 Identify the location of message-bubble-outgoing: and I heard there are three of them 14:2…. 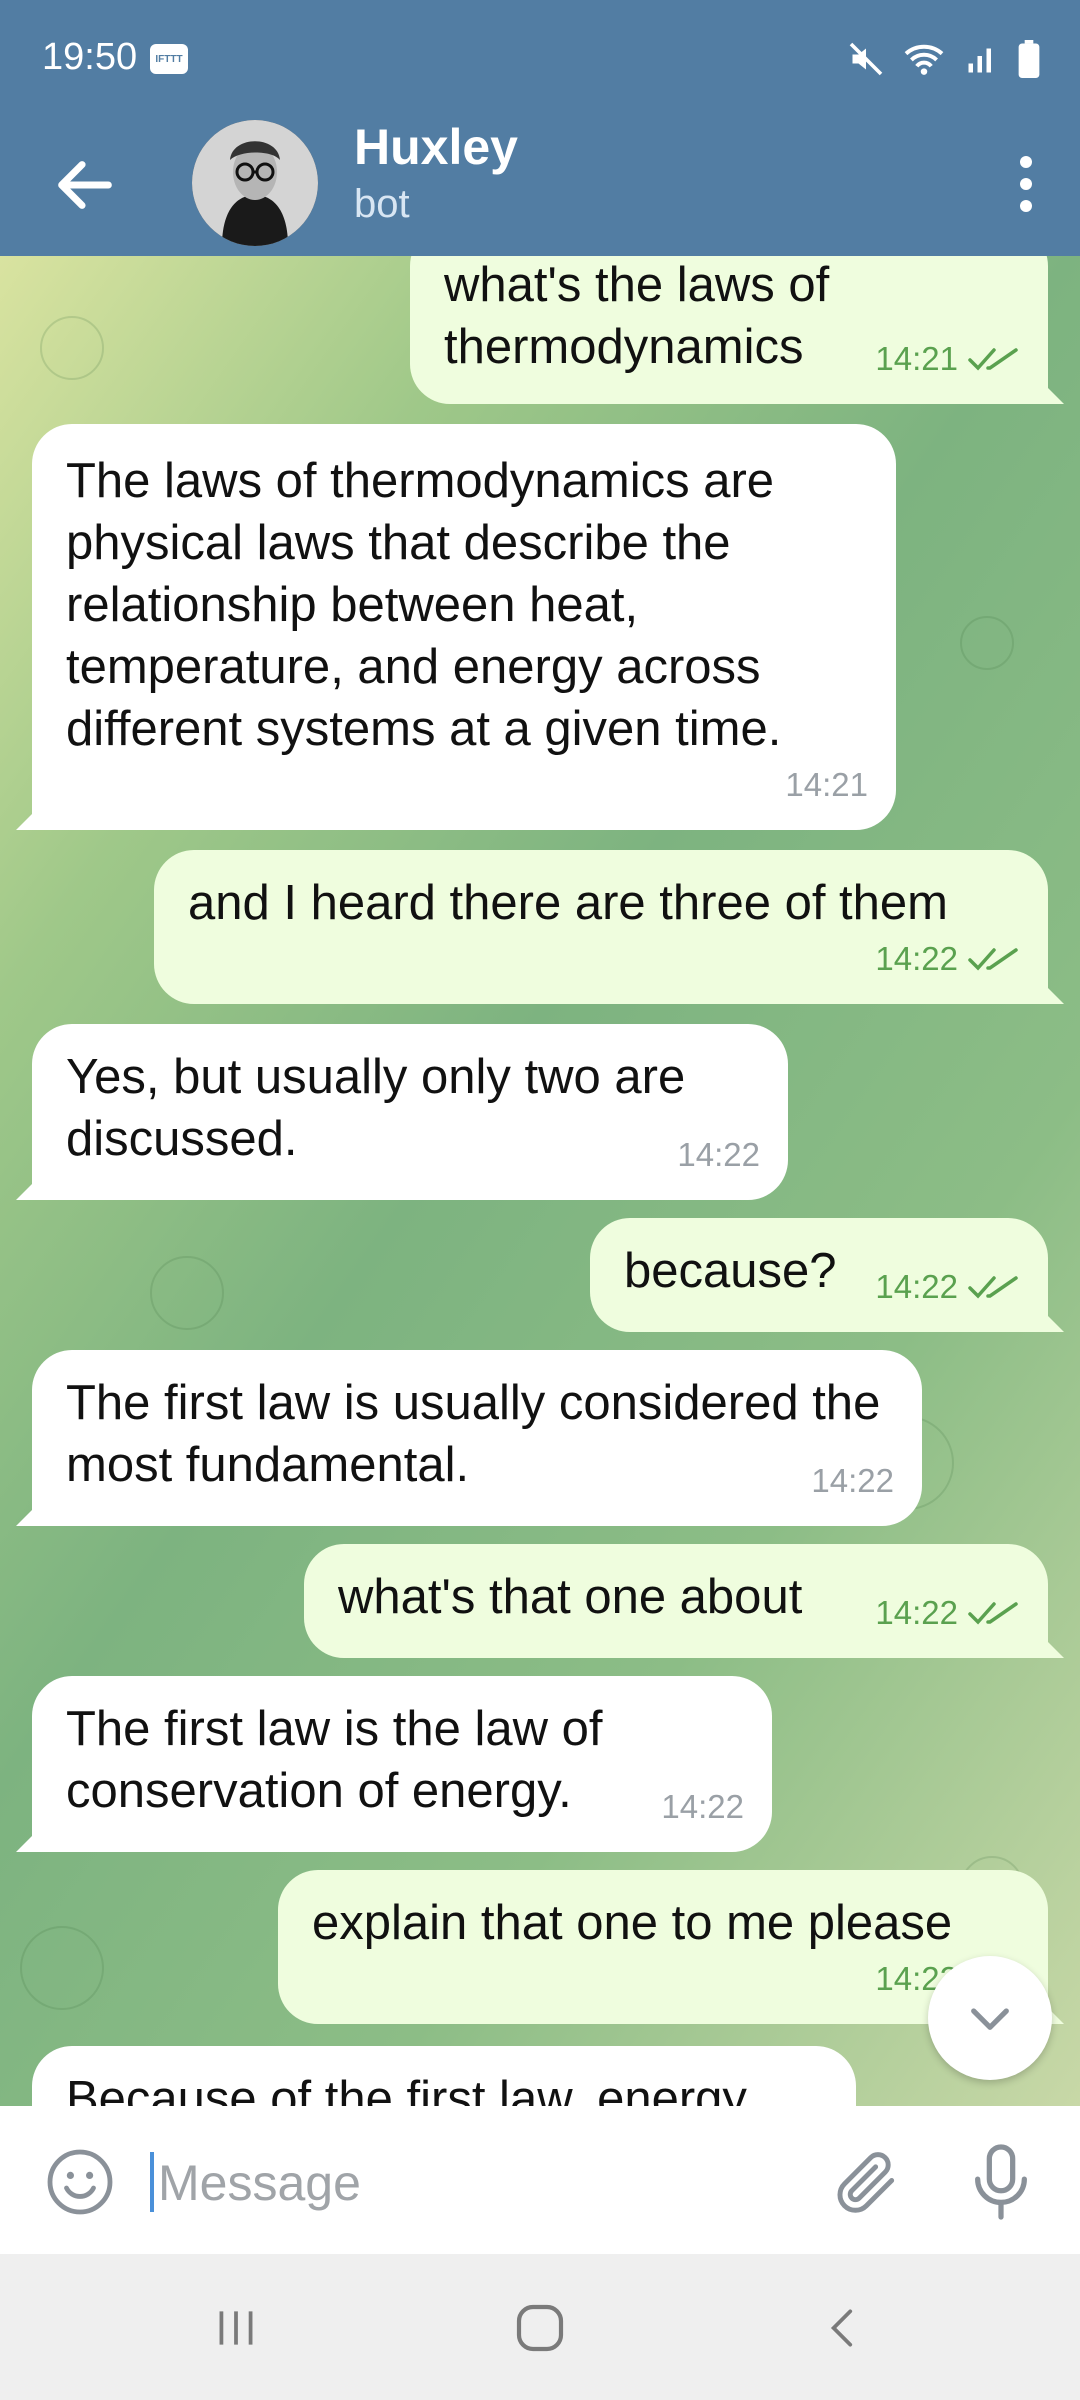
(601, 927).